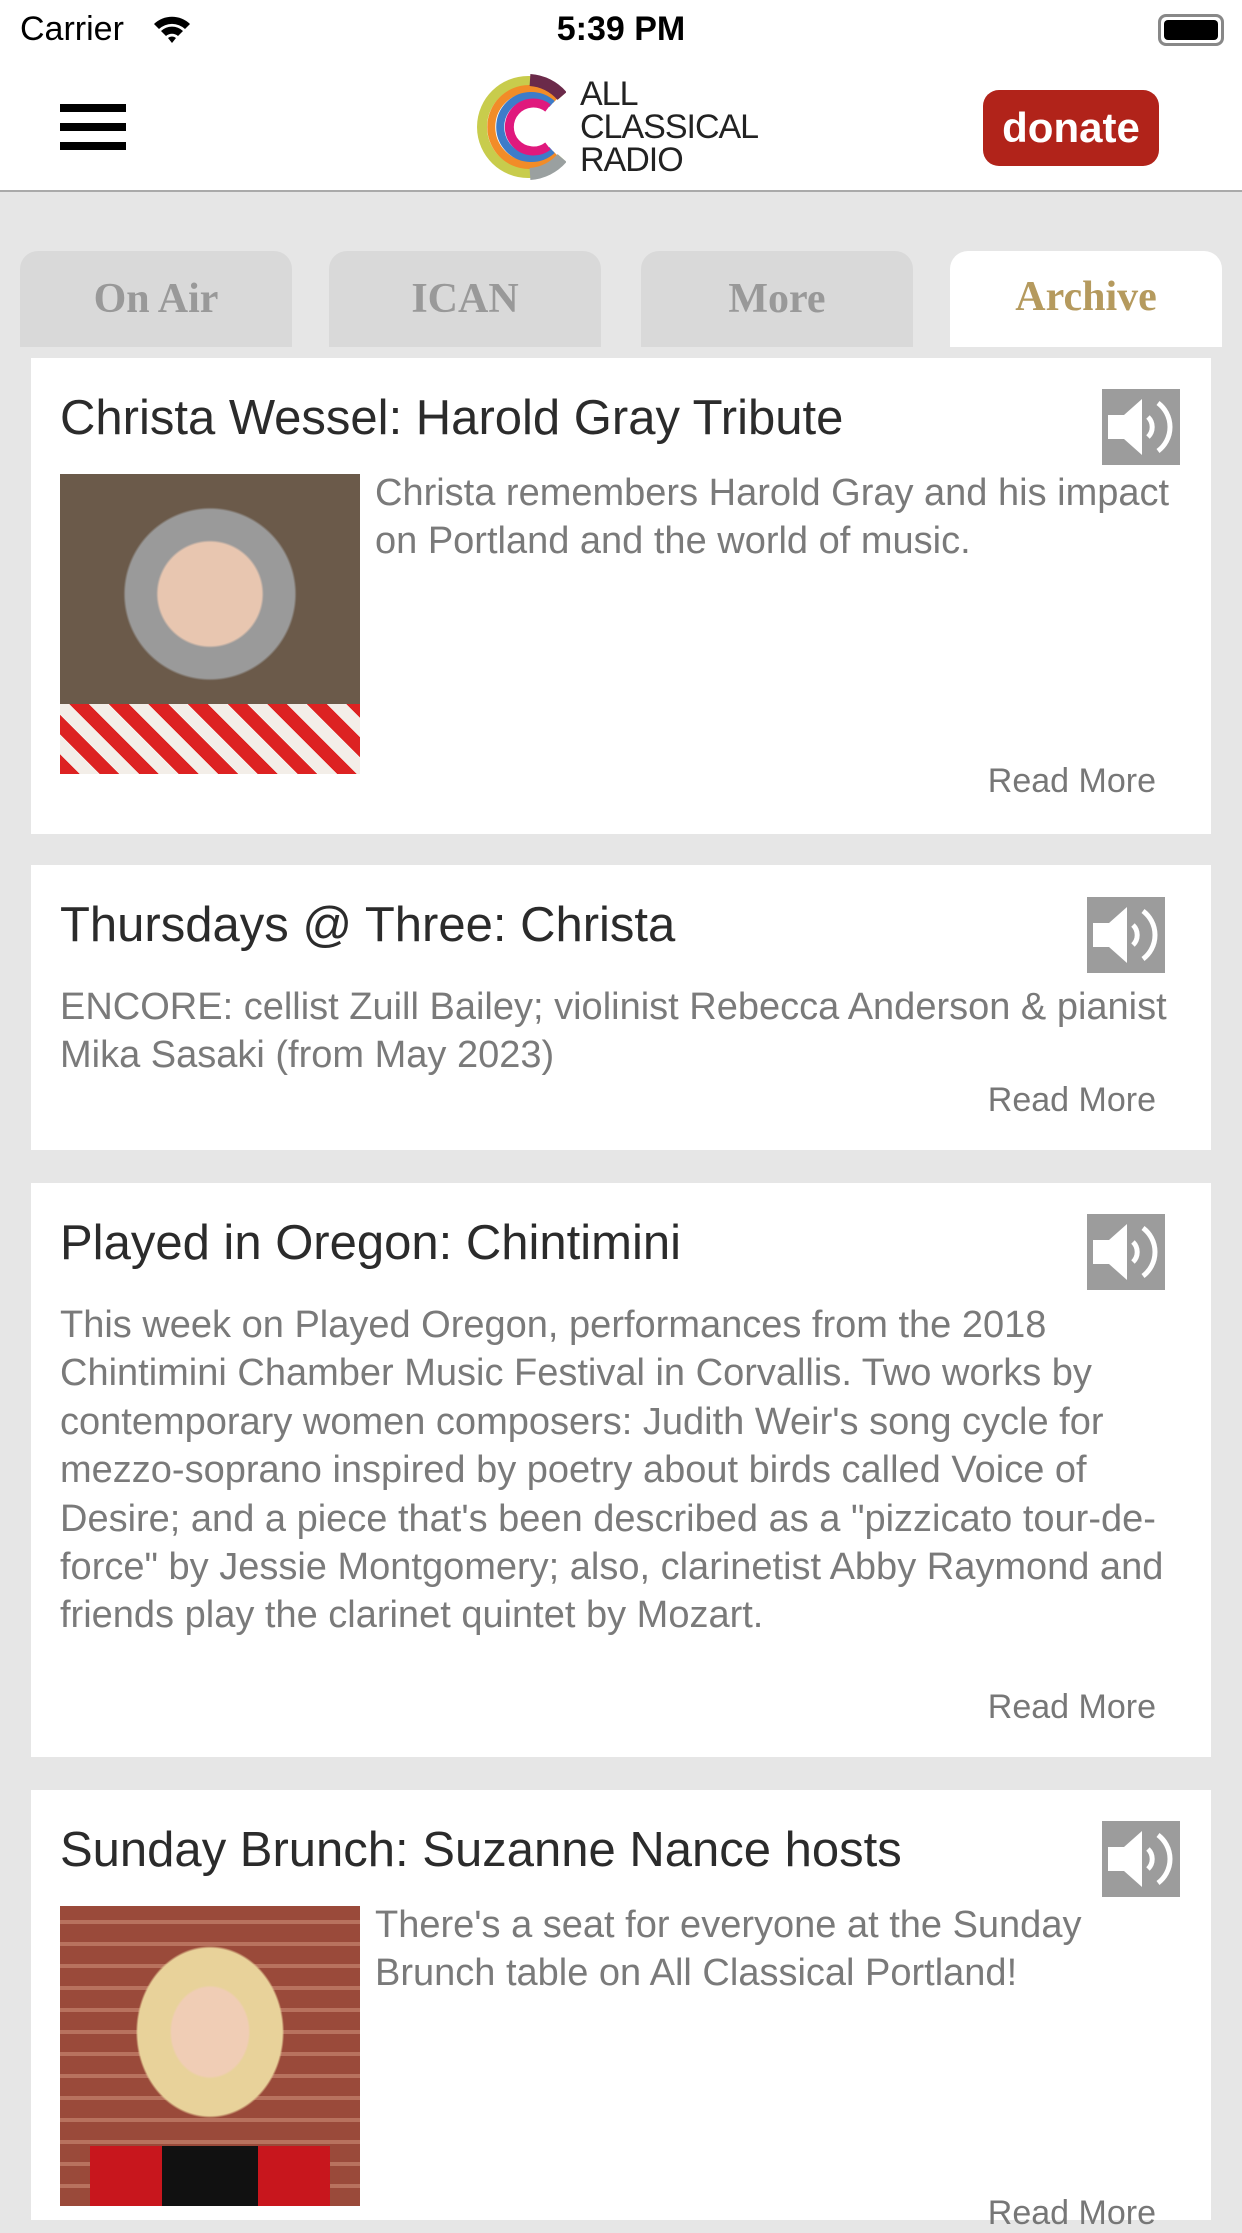  Describe the element at coordinates (465, 299) in the screenshot. I see `tab-ican: ICAN` at that location.